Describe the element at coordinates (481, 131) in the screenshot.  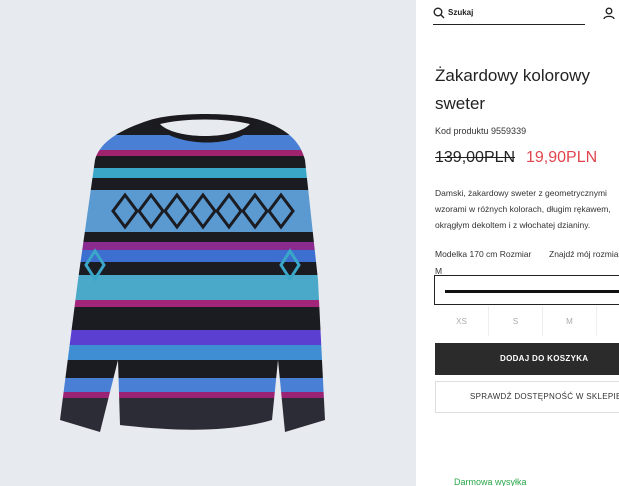
I see `product-code: Kod produktu 9559339` at that location.